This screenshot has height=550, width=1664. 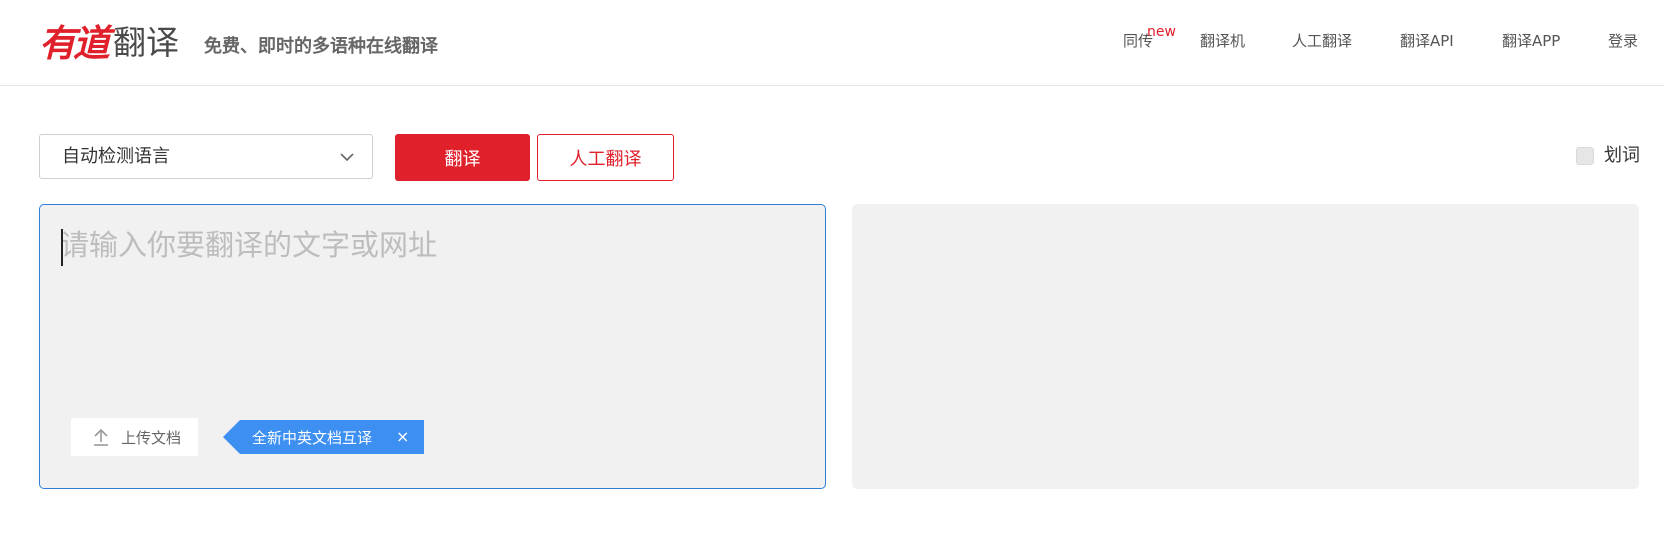 What do you see at coordinates (74, 43) in the screenshot?
I see `logo-brand-text: 有道` at bounding box center [74, 43].